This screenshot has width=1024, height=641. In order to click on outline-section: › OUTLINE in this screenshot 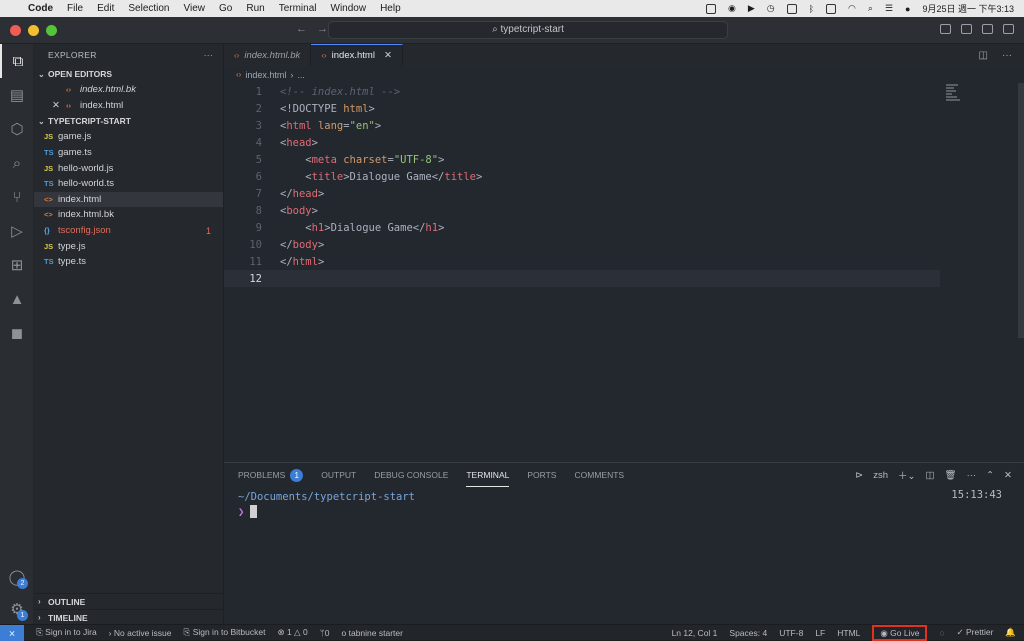, I will do `click(129, 601)`.